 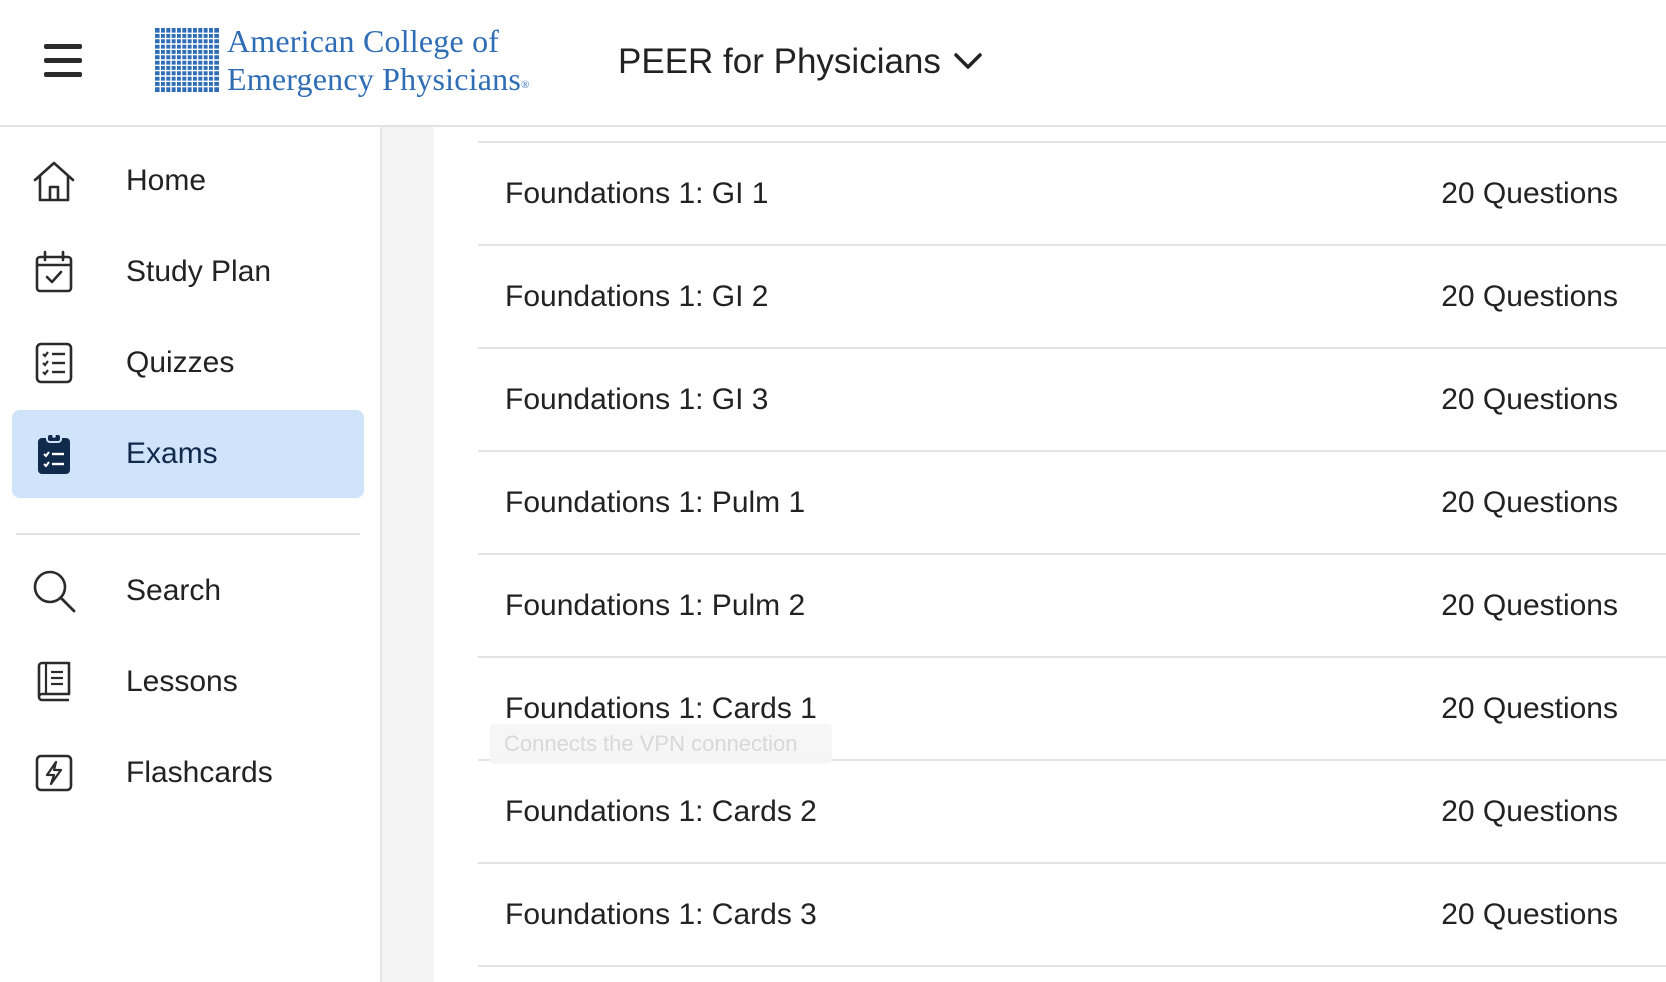 What do you see at coordinates (1072, 915) in the screenshot?
I see `exam-row: Foundations 1: Cards 3 20 Questions` at bounding box center [1072, 915].